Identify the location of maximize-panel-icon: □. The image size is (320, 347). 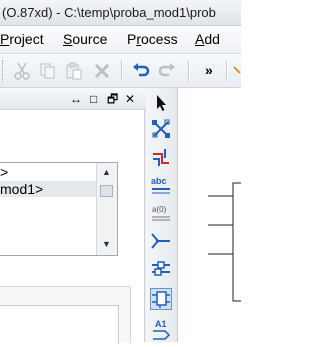
(93, 99).